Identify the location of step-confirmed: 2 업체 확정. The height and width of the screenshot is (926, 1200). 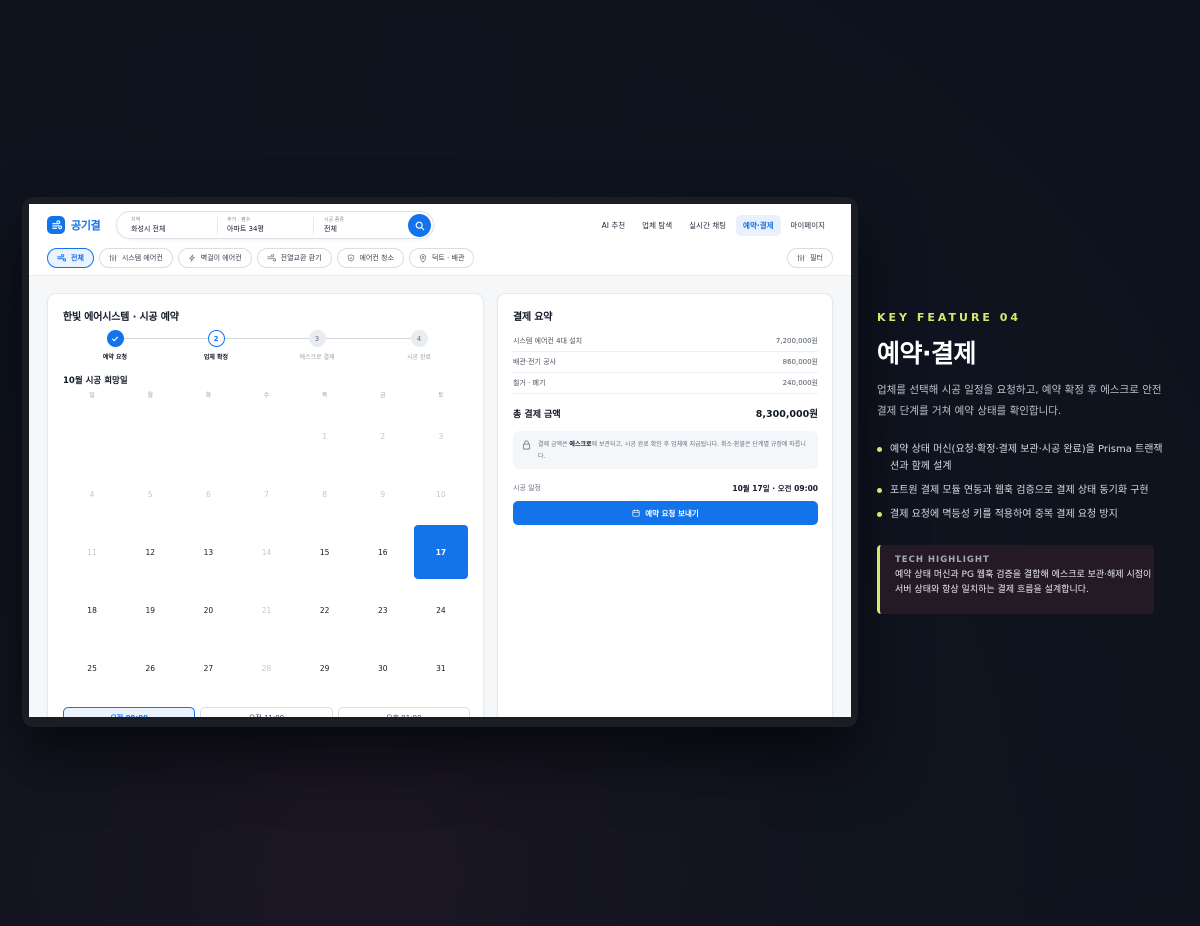
(216, 345).